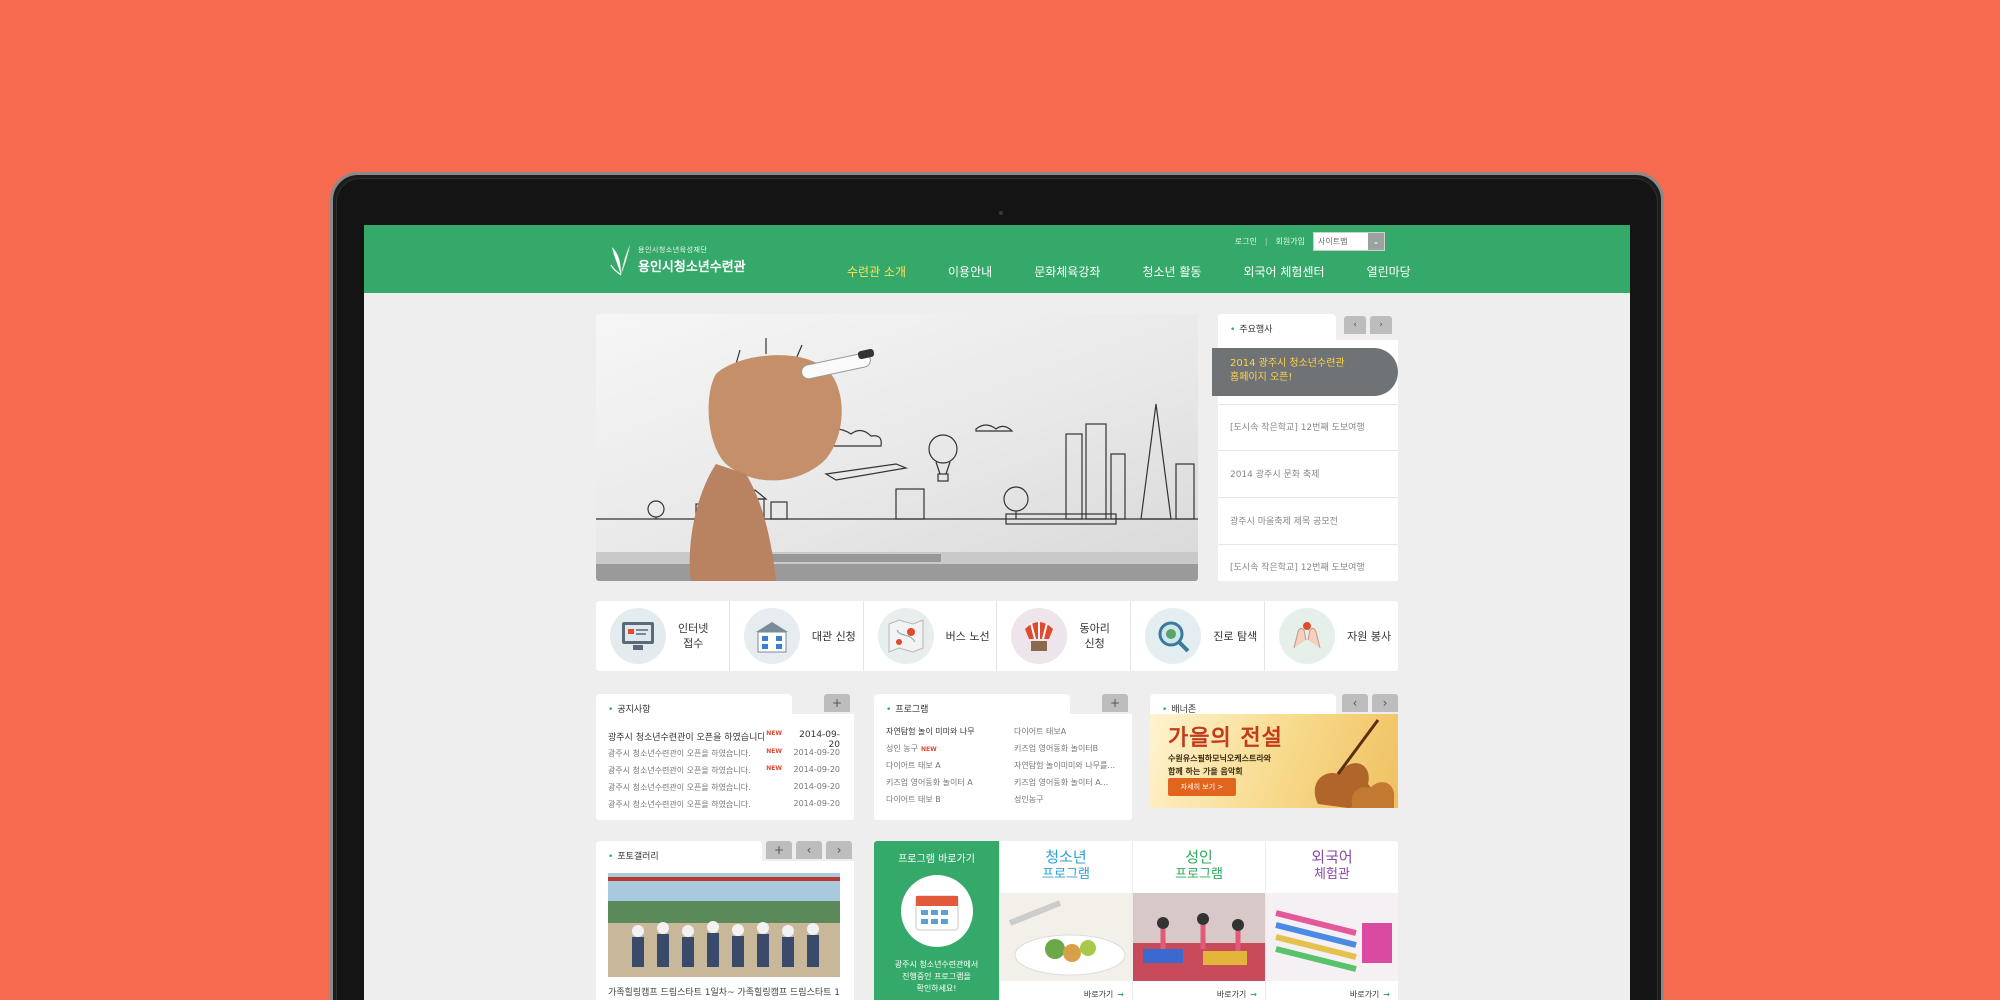 The width and height of the screenshot is (2000, 1000). Describe the element at coordinates (1369, 636) in the screenshot. I see `quick-label: 자원 봉사` at that location.